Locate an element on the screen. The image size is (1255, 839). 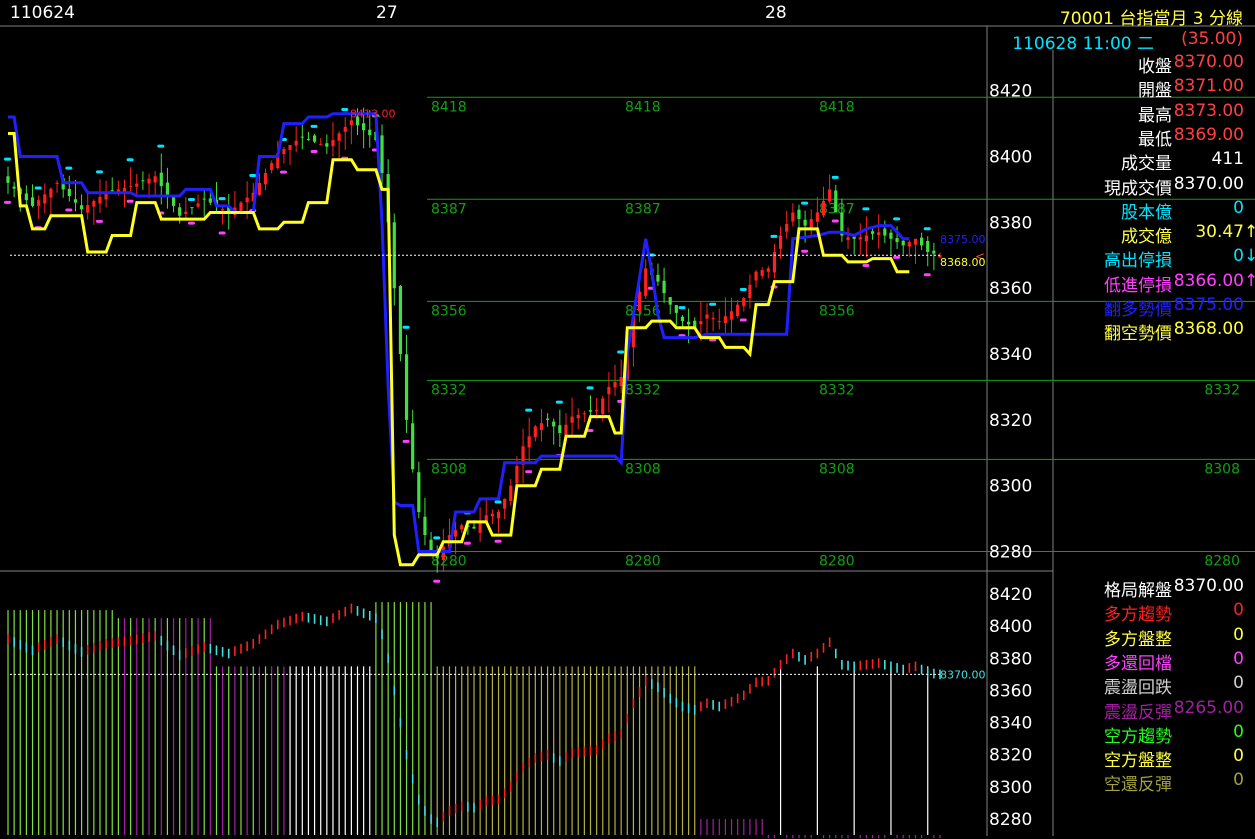
row-label: 最高 is located at coordinates (1155, 115).